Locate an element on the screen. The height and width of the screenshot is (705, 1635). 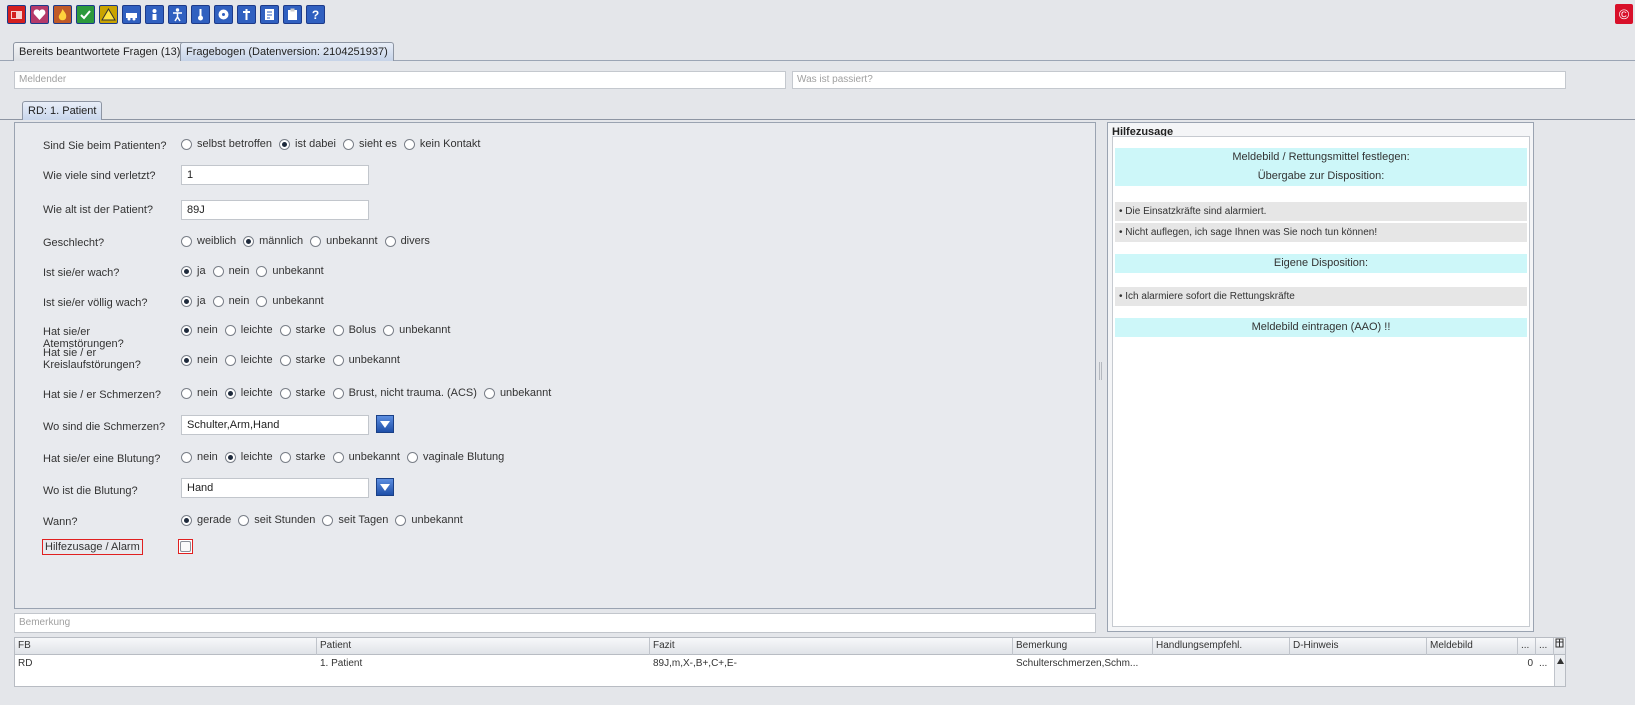
category-red-icon is located at coordinates (16, 14).